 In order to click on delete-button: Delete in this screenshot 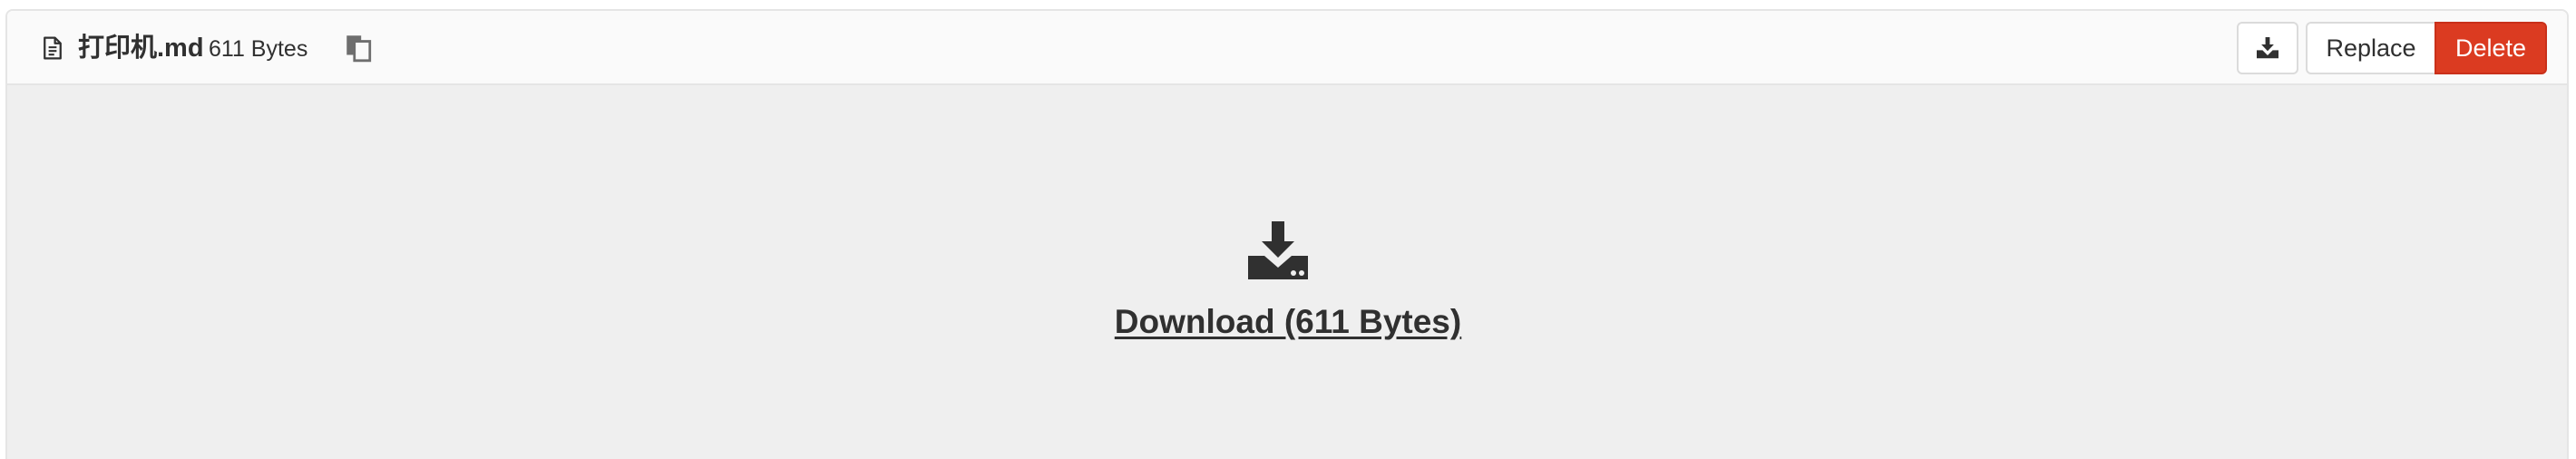, I will do `click(2491, 48)`.